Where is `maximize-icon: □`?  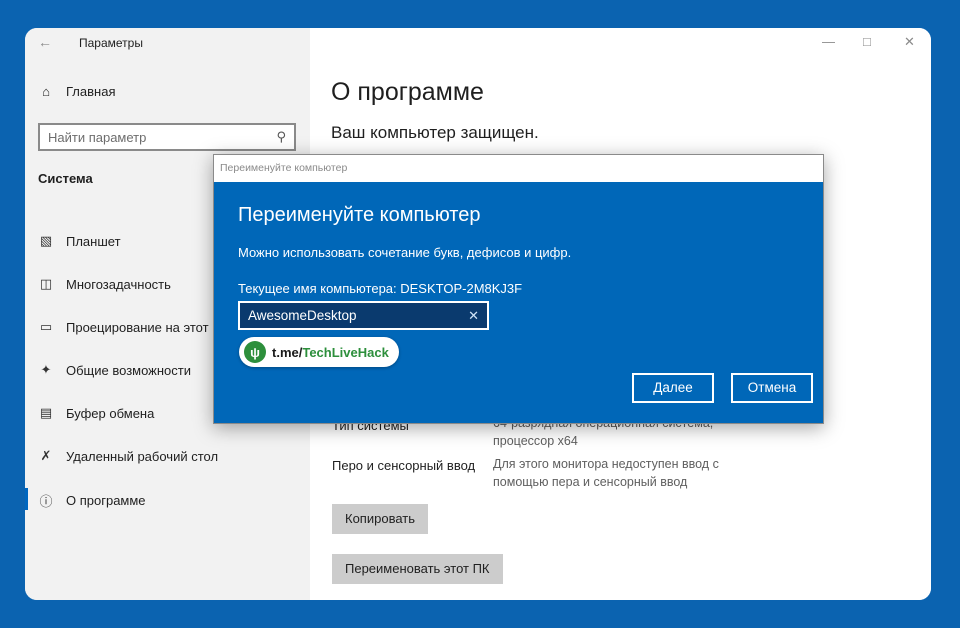 maximize-icon: □ is located at coordinates (867, 41).